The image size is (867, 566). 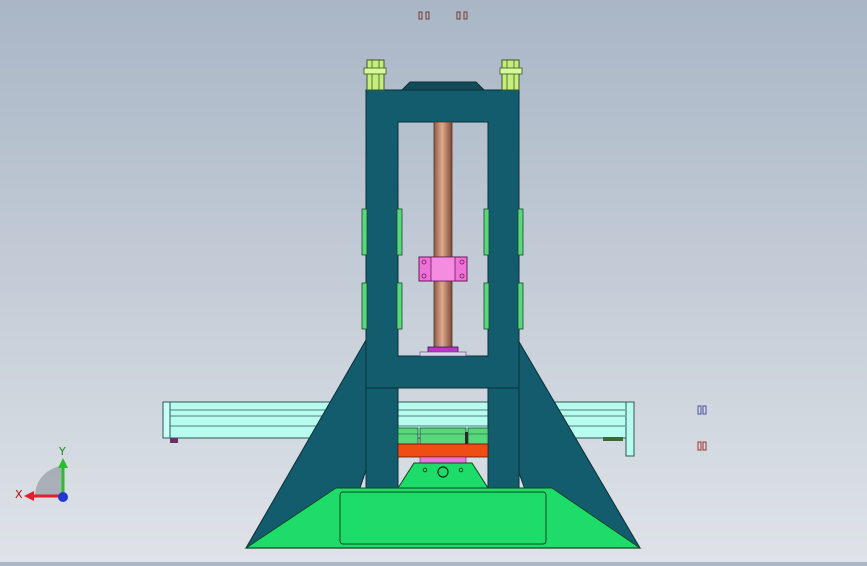 What do you see at coordinates (511, 75) in the screenshot?
I see `top-right-clamp` at bounding box center [511, 75].